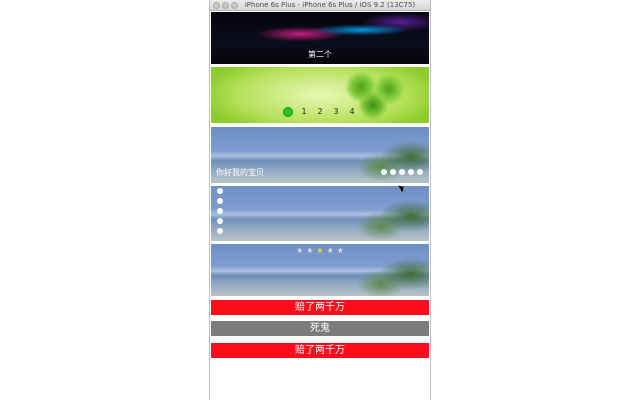 This screenshot has height=400, width=640. What do you see at coordinates (320, 95) in the screenshot?
I see `banner-clover: 1 1 2 3 4` at bounding box center [320, 95].